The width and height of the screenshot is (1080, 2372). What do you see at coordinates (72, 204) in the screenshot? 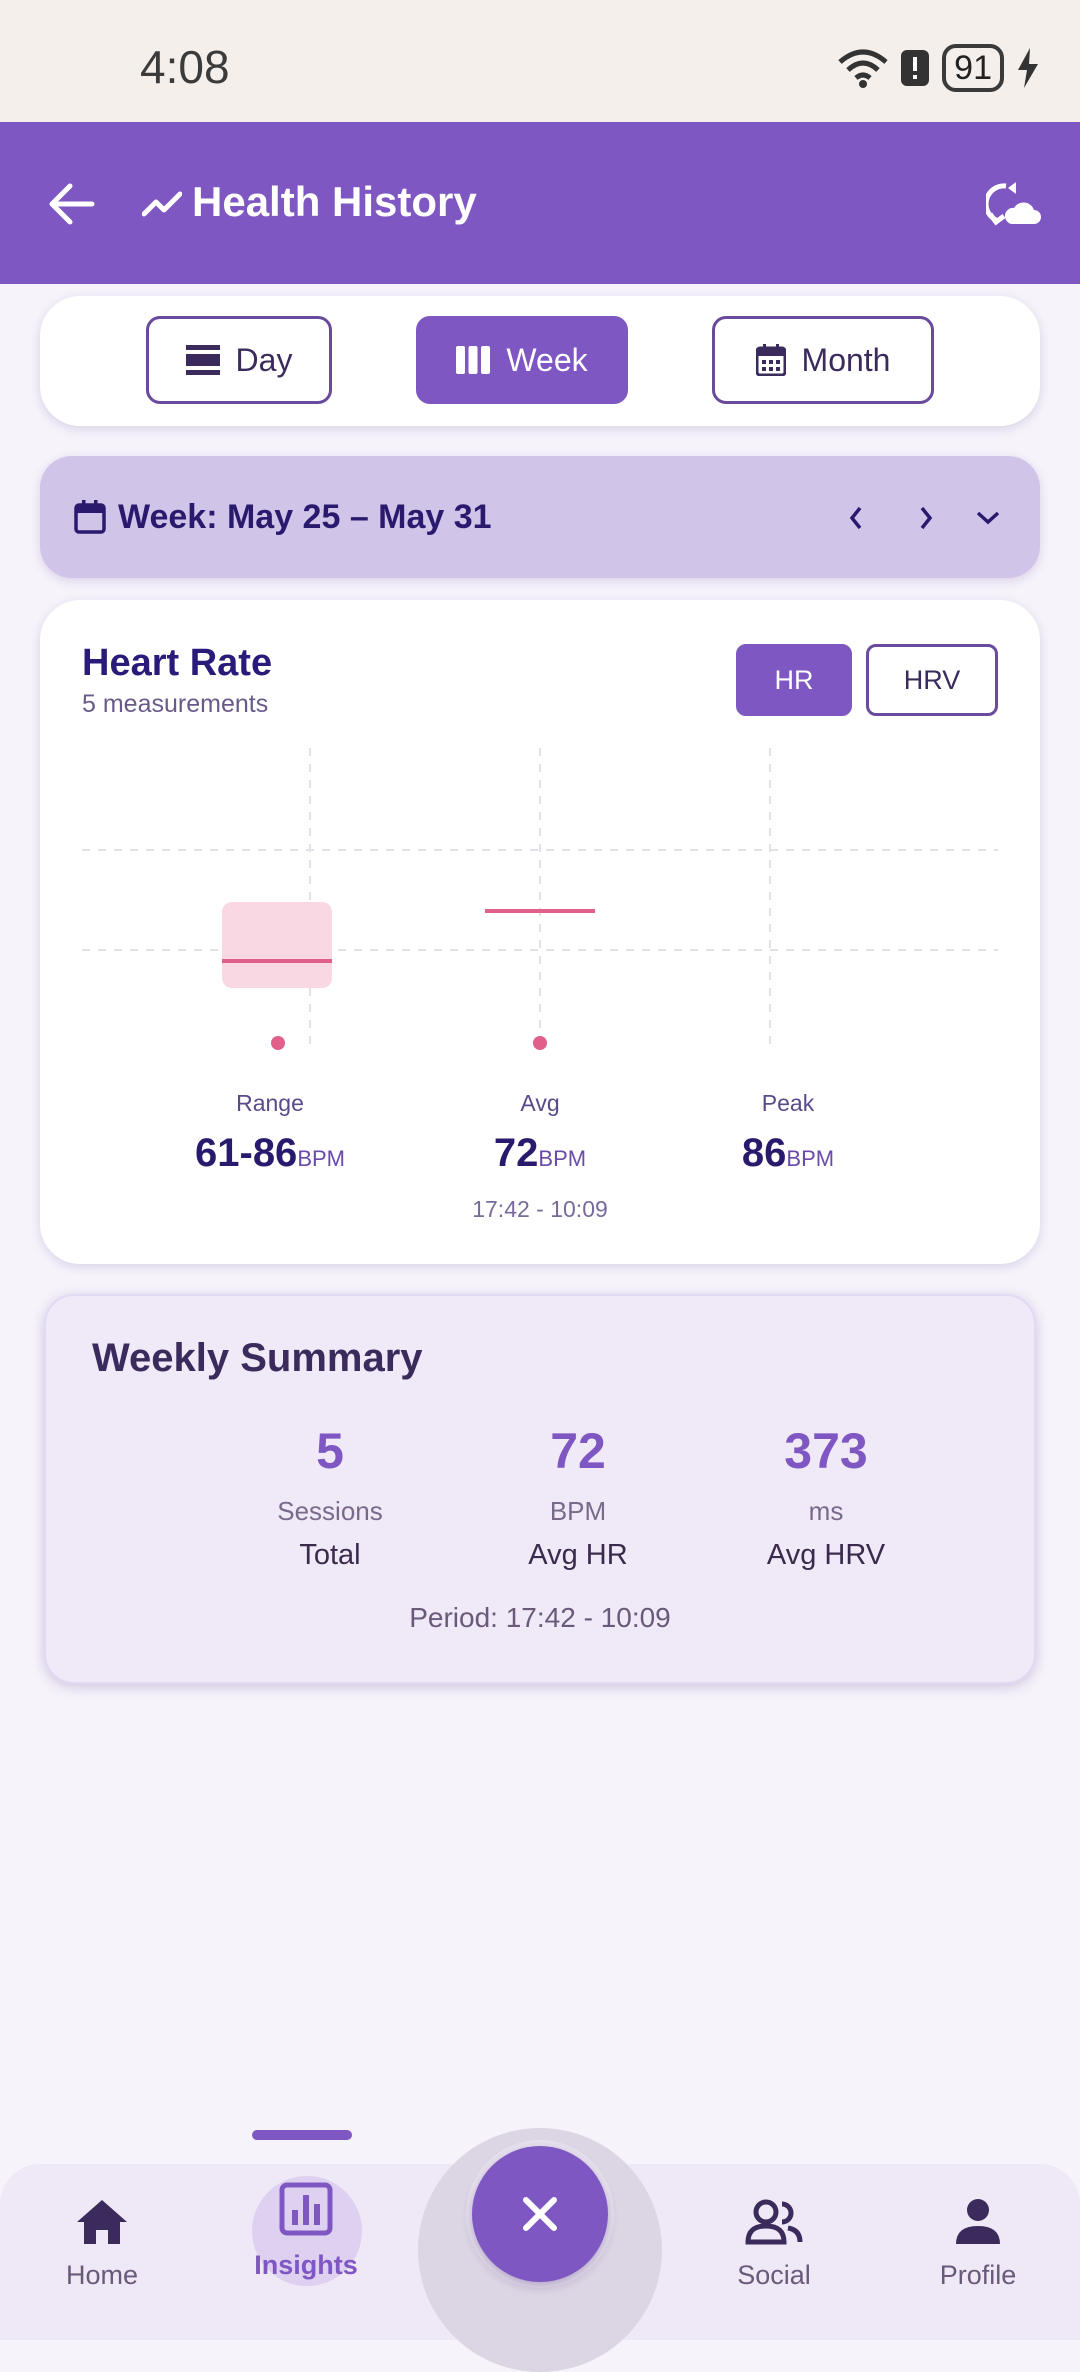
I see `back-arrow-icon` at bounding box center [72, 204].